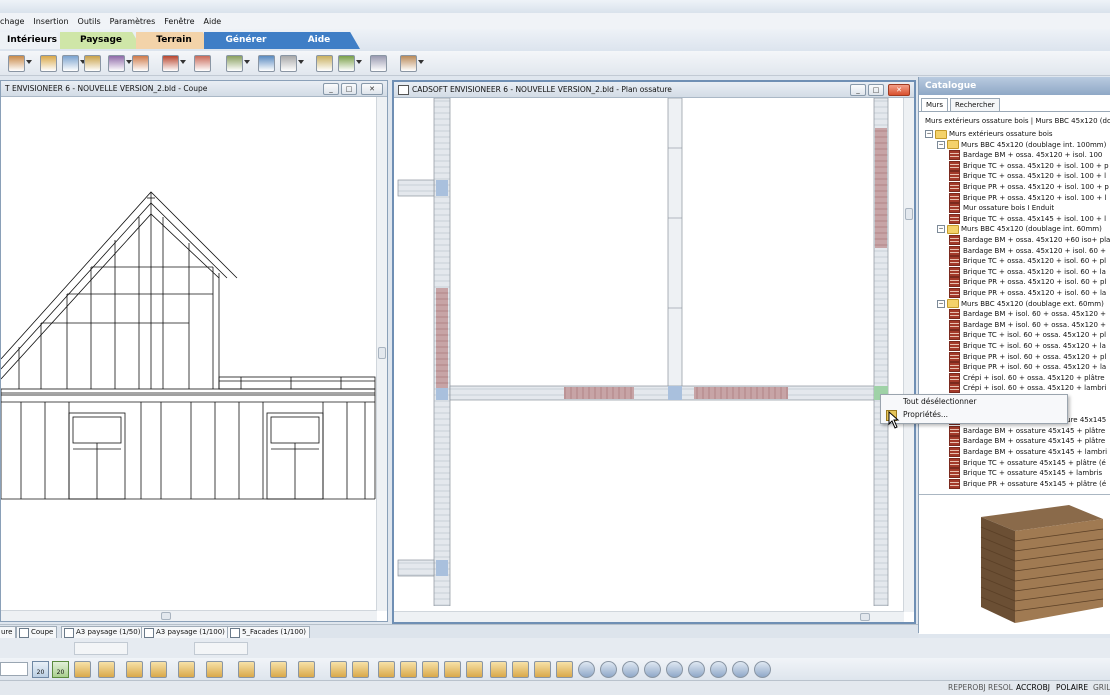  I want to click on tree-item: Bardage BM + ossature 45x145 + lambri, so click(1028, 452).